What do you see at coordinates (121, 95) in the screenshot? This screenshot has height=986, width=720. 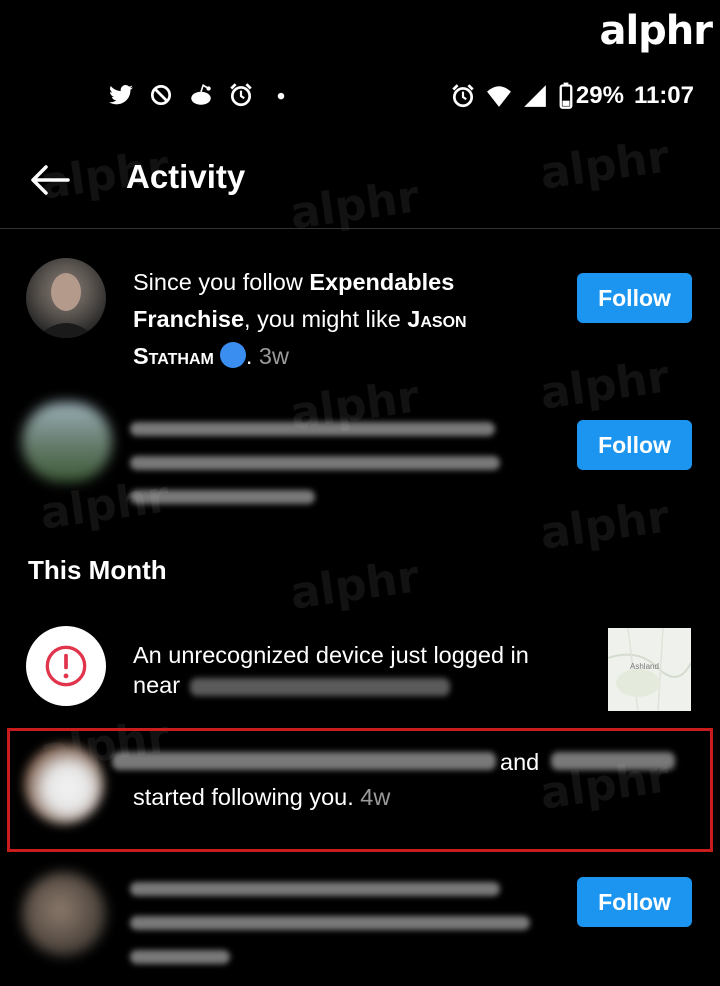 I see `twitter-icon` at bounding box center [121, 95].